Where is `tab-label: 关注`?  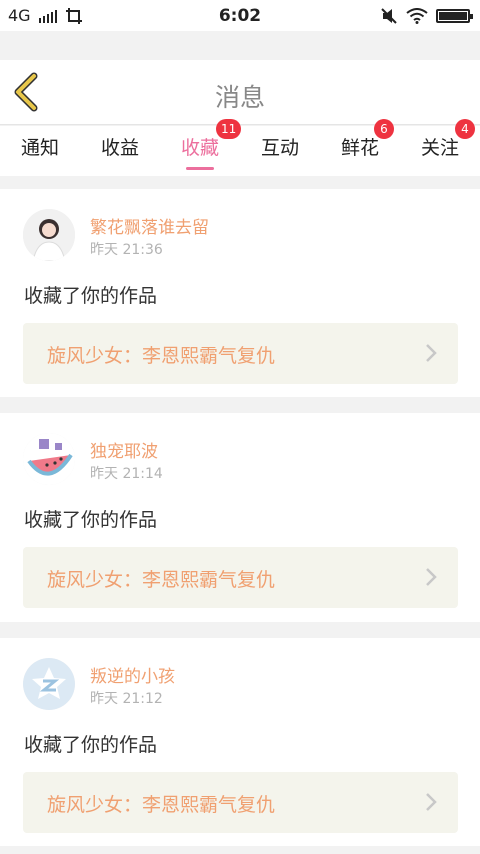
tab-label: 关注 is located at coordinates (439, 148).